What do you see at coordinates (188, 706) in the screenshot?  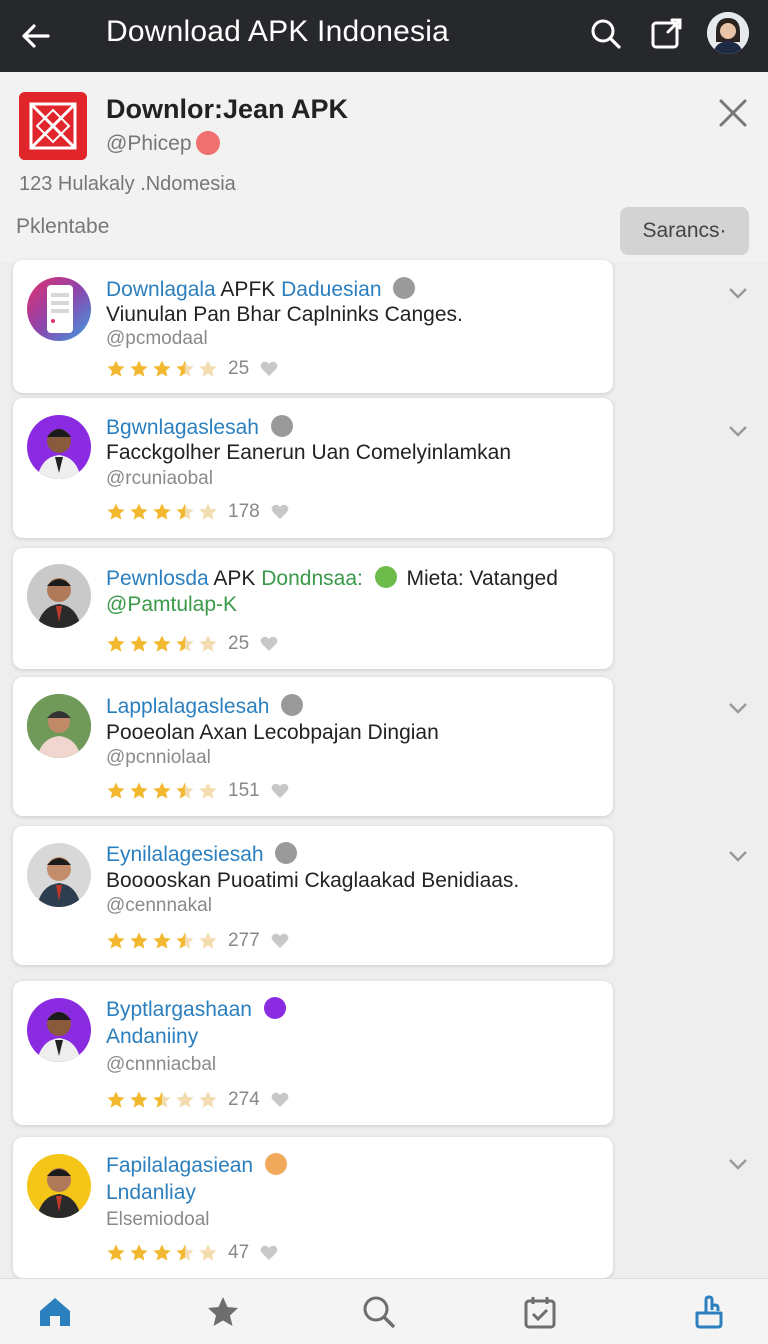 I see `item-title: Lapplalagaslesah` at bounding box center [188, 706].